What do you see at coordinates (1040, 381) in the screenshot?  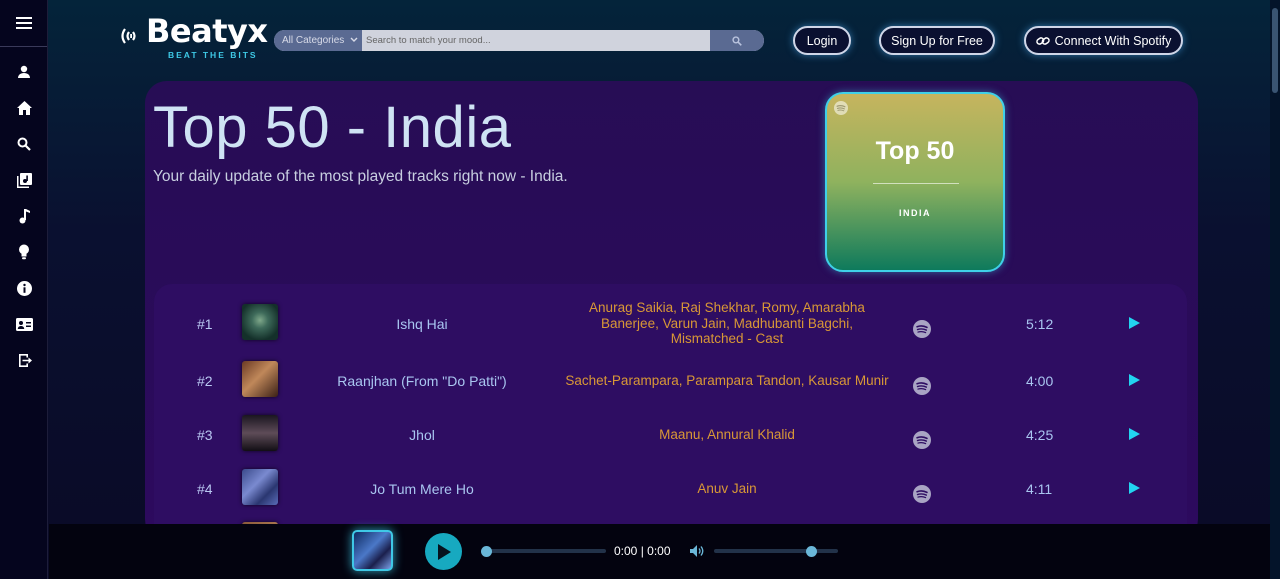 I see `track-duration: 4:00` at bounding box center [1040, 381].